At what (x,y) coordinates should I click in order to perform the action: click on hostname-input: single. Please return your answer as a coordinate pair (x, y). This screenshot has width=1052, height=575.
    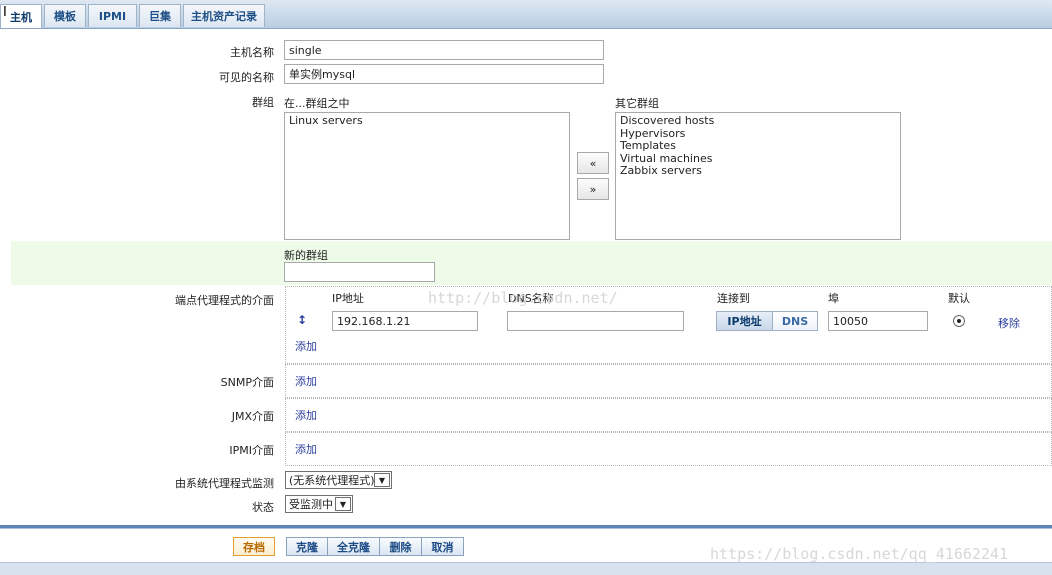
    Looking at the image, I should click on (444, 50).